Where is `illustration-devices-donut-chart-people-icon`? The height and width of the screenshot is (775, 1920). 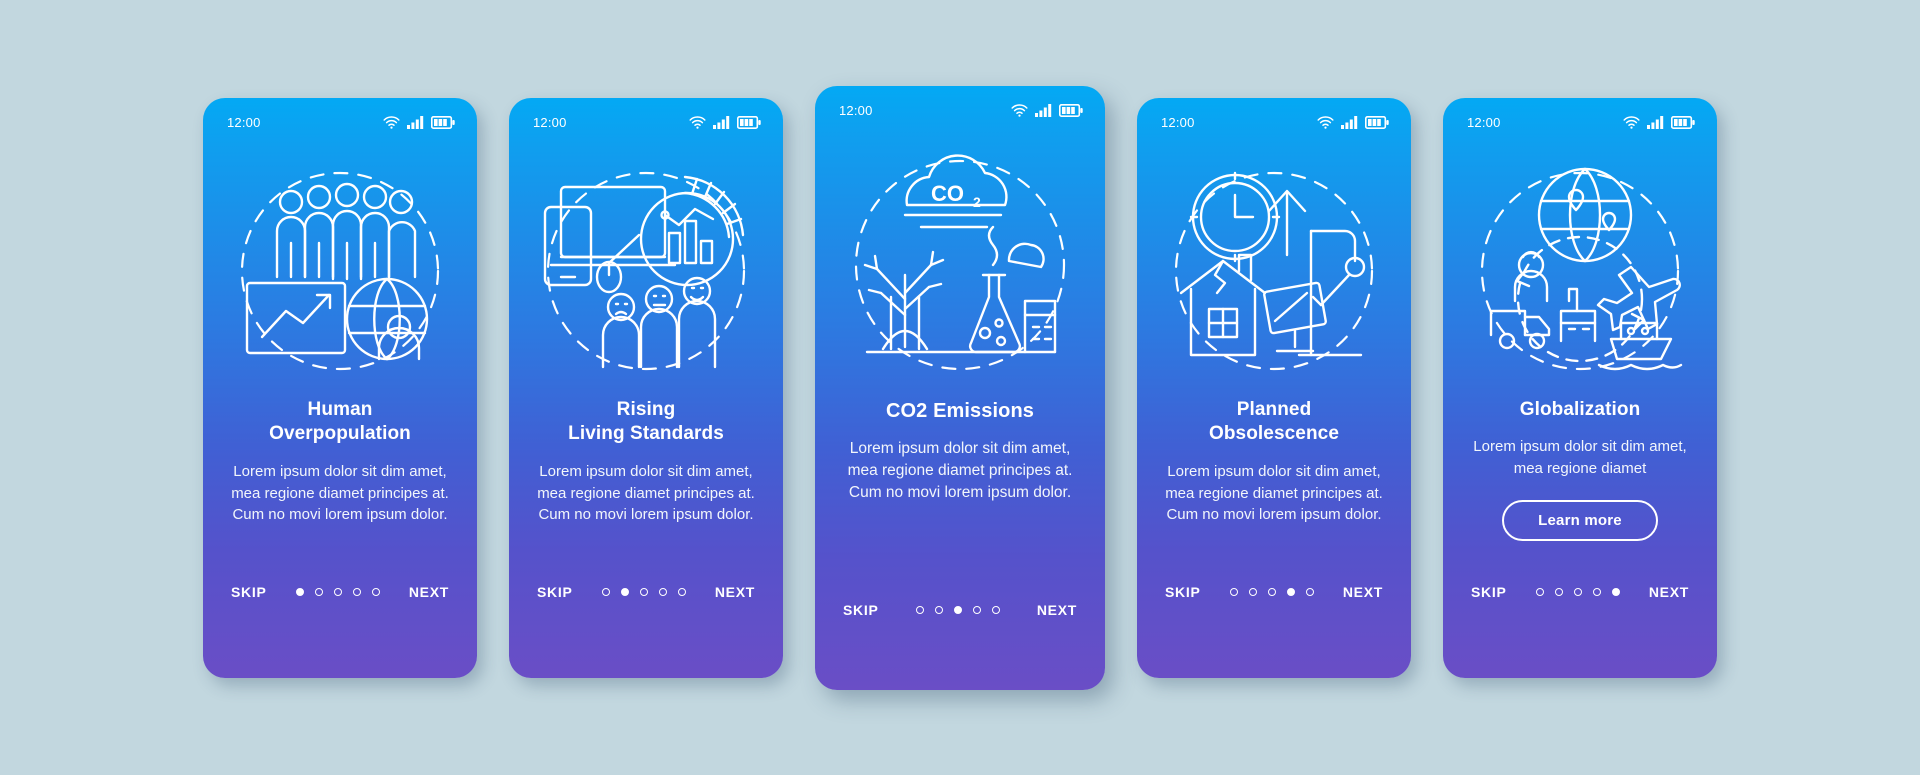
illustration-devices-donut-chart-people-icon is located at coordinates (646, 269).